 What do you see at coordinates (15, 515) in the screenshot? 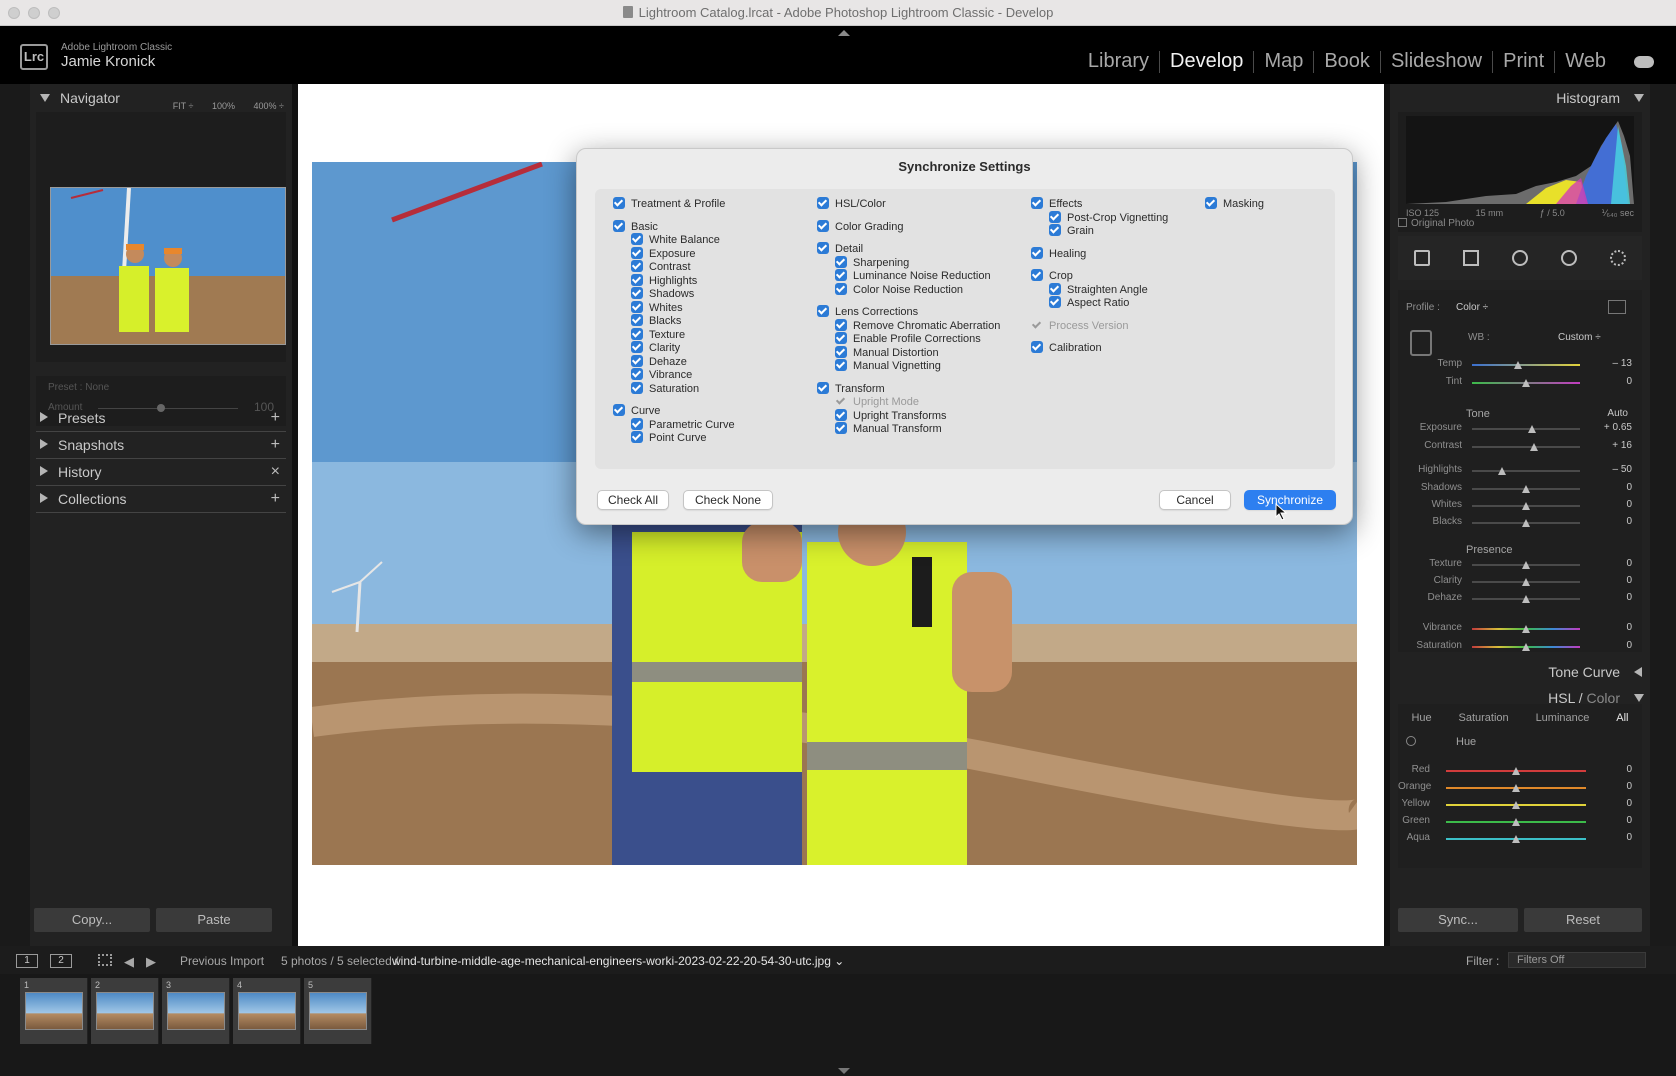
I see `left-panel-edge` at bounding box center [15, 515].